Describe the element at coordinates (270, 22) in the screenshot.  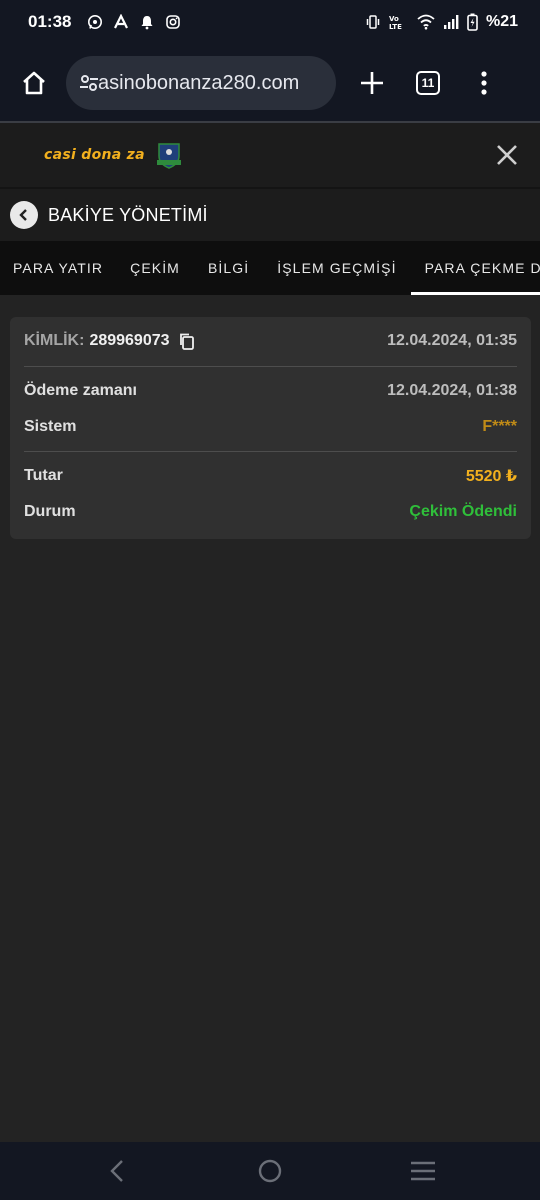
I see `status-bar: 01:38 Vo LTE %21` at that location.